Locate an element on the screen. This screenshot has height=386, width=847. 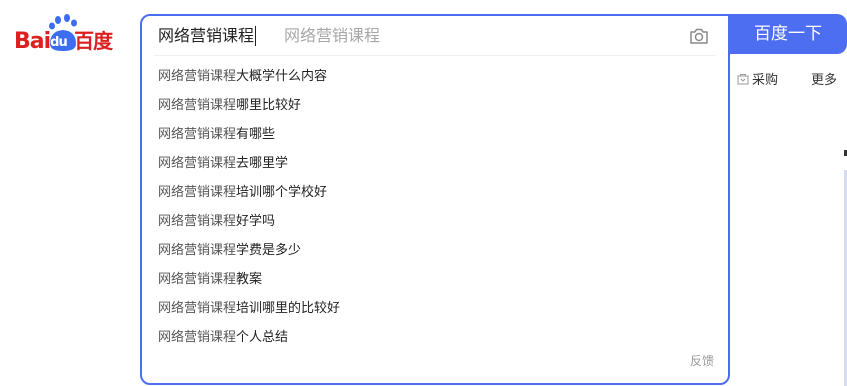
suggestion-suffix: 培训哪里的比较好 is located at coordinates (288, 308).